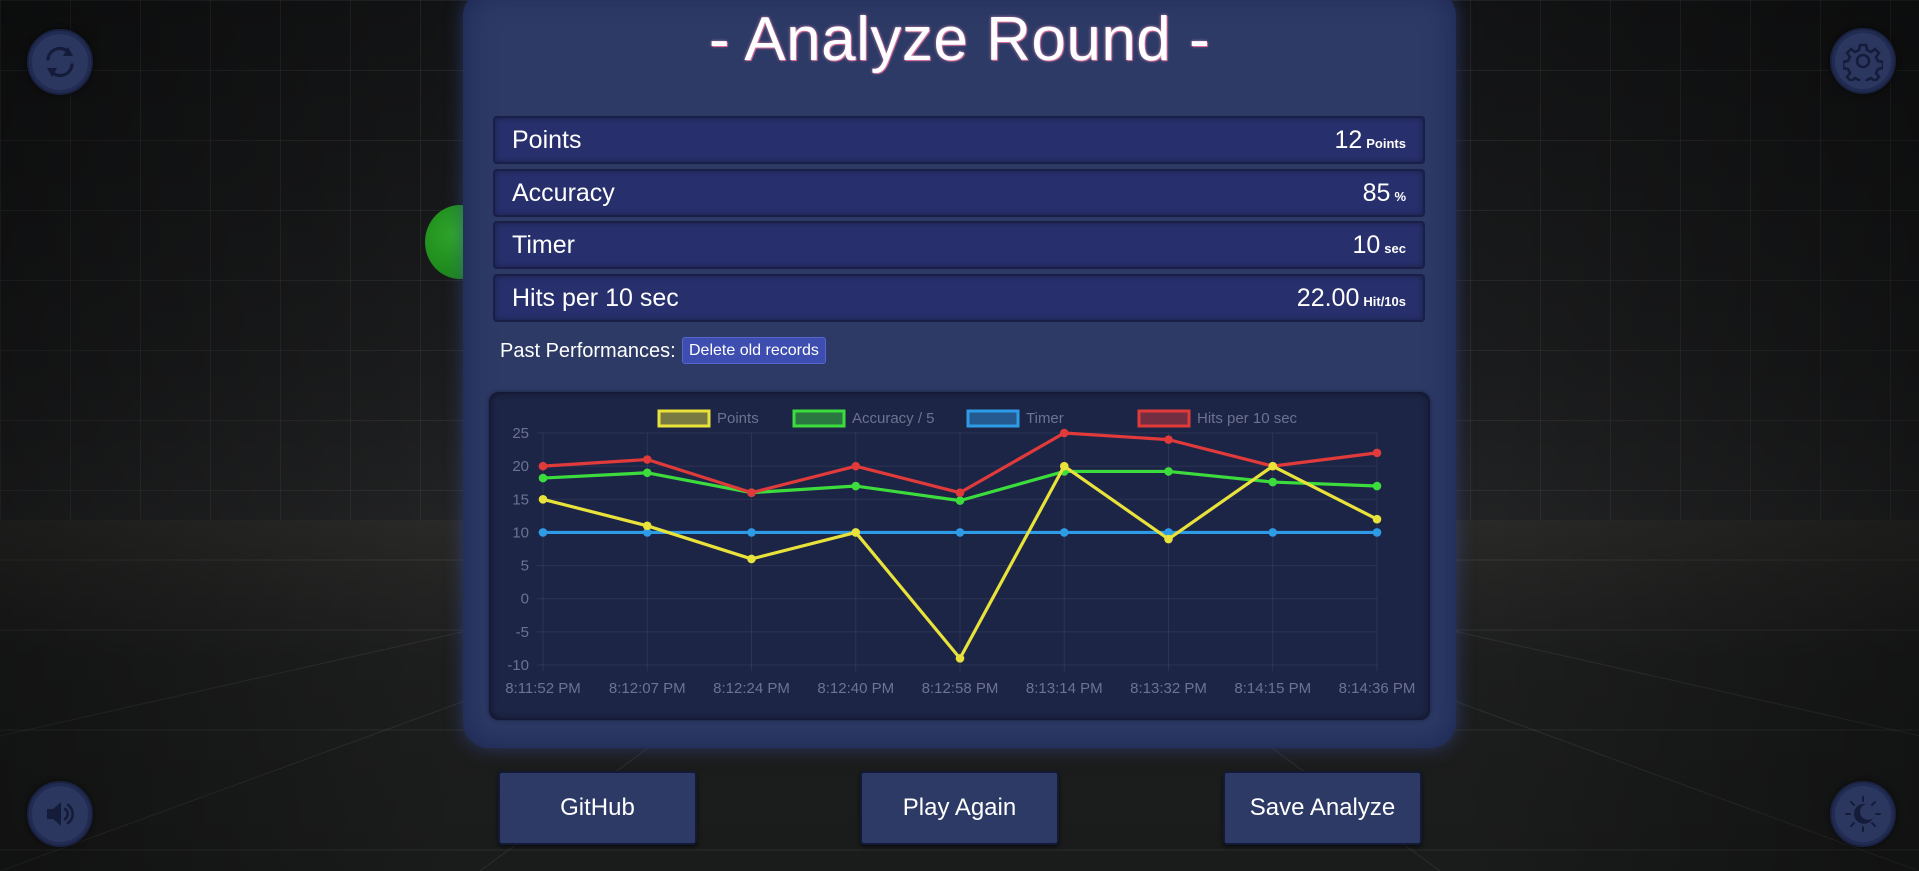 The width and height of the screenshot is (1919, 871). Describe the element at coordinates (520, 433) in the screenshot. I see `y-tick-label: 25` at that location.